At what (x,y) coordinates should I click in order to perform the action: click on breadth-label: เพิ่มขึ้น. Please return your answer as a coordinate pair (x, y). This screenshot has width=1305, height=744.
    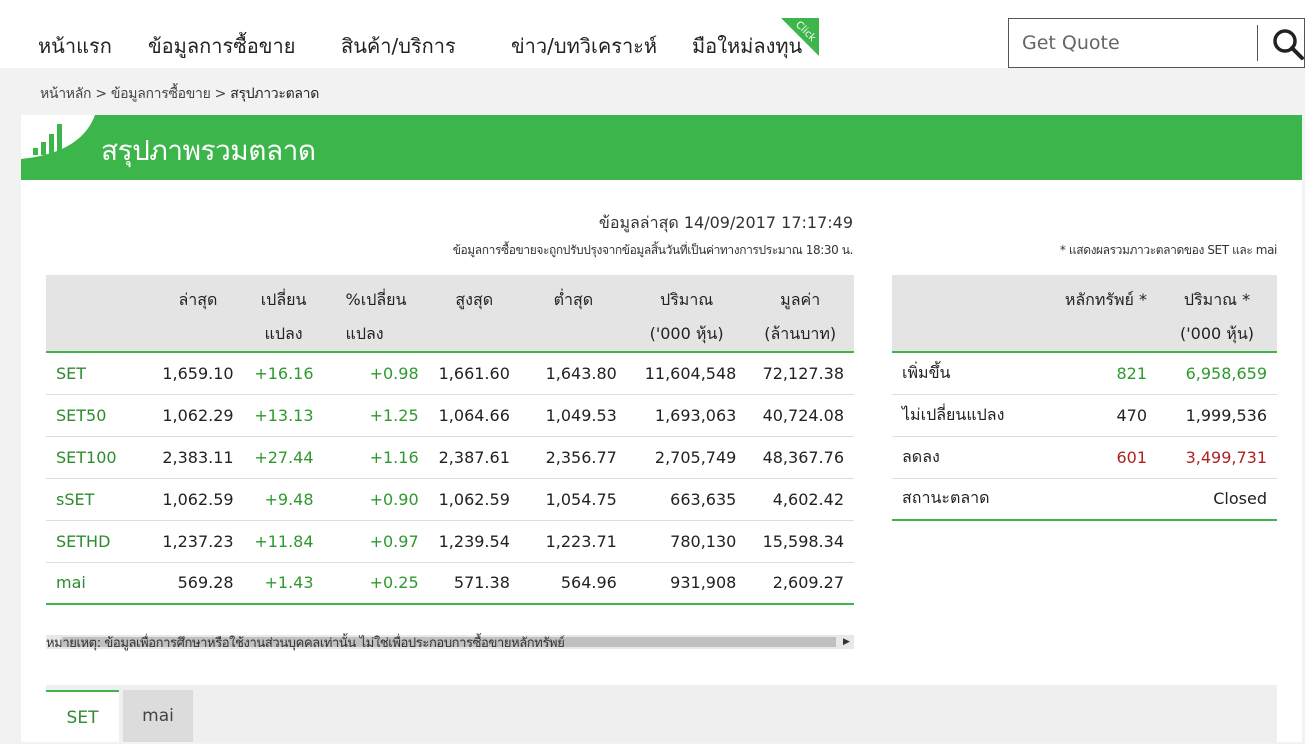
    Looking at the image, I should click on (964, 373).